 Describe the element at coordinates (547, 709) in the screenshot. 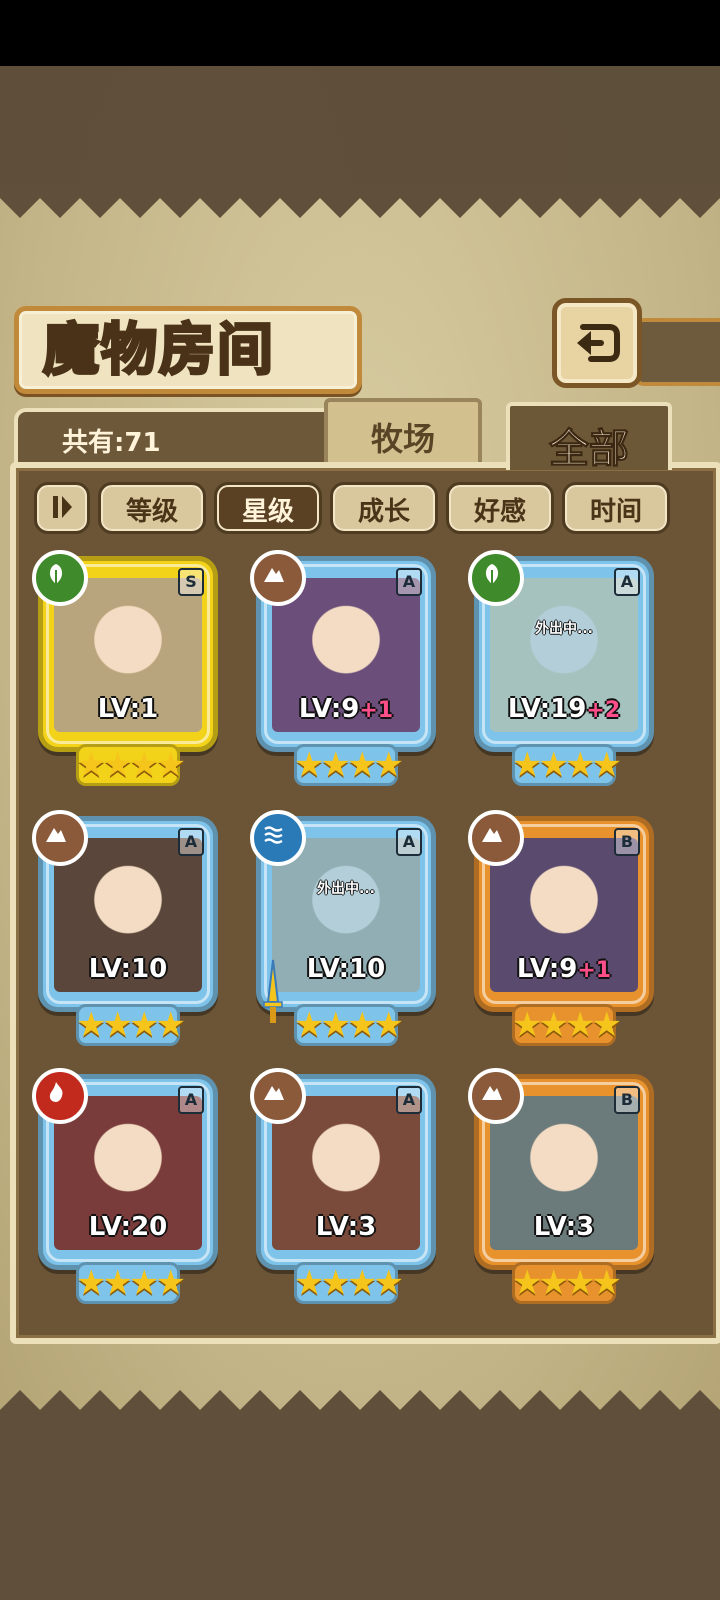

I see `level-text: LV:19` at that location.